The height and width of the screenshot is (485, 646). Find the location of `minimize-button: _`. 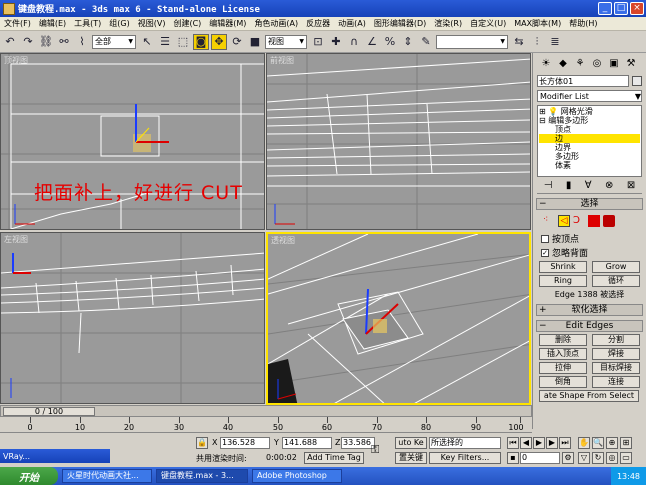

minimize-button: _ is located at coordinates (605, 8).